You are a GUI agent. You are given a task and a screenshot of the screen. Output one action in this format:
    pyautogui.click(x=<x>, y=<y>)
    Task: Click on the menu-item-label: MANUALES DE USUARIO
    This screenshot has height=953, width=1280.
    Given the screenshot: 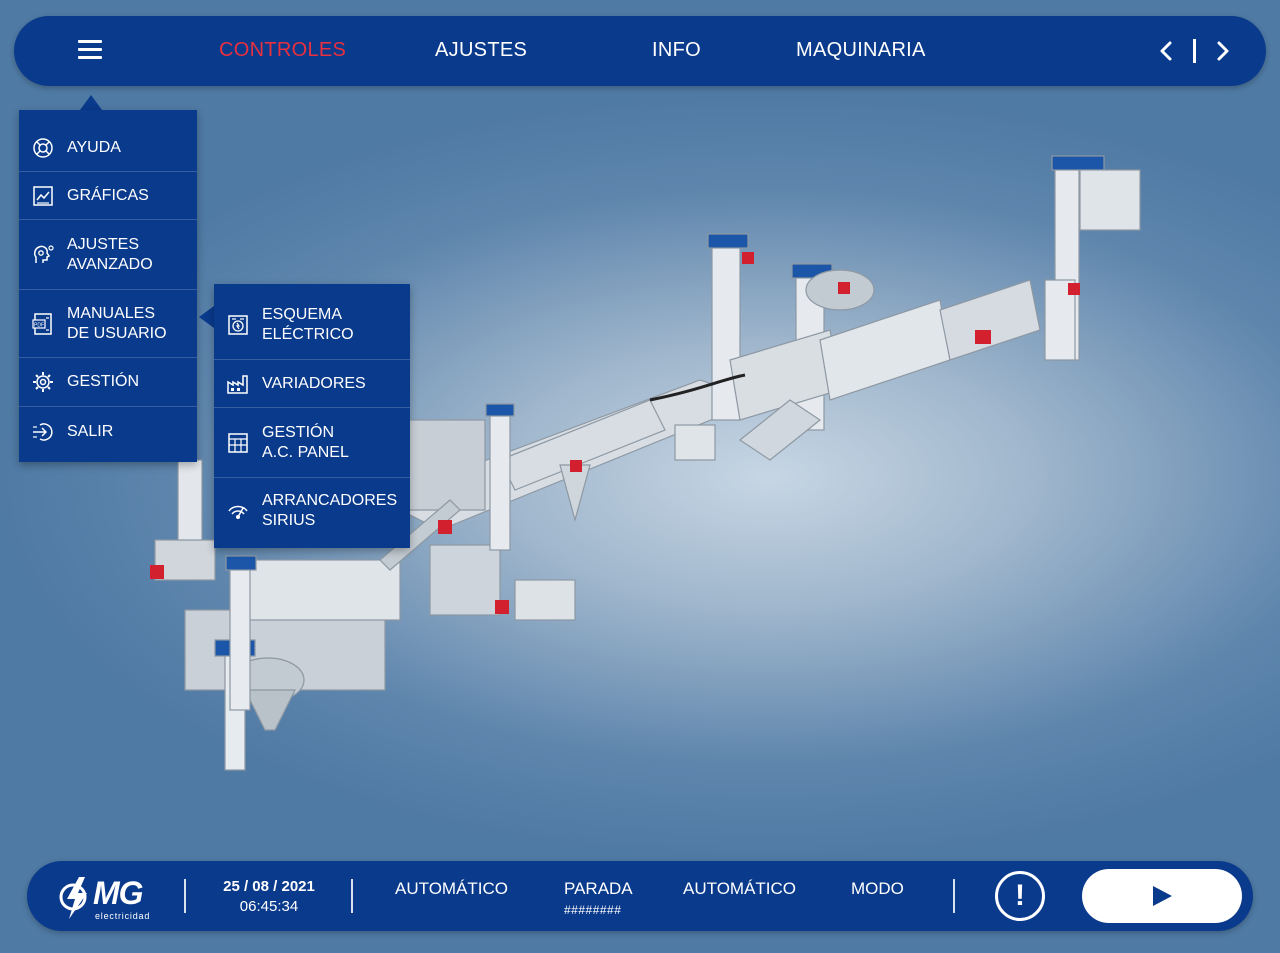 What is the action you would take?
    pyautogui.click(x=117, y=323)
    